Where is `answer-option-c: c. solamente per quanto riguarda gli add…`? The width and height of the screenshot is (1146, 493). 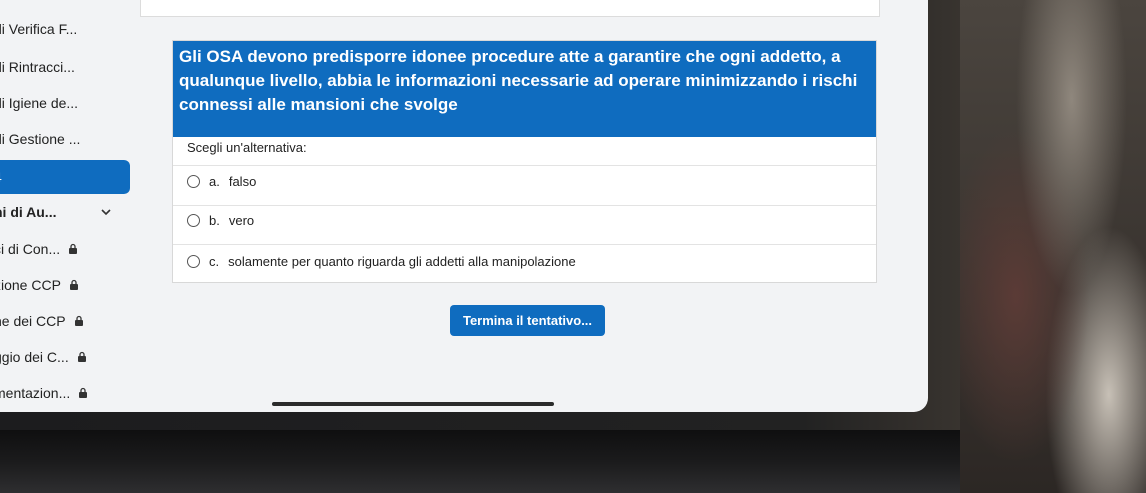
answer-option-c: c. solamente per quanto riguarda gli add… is located at coordinates (381, 261).